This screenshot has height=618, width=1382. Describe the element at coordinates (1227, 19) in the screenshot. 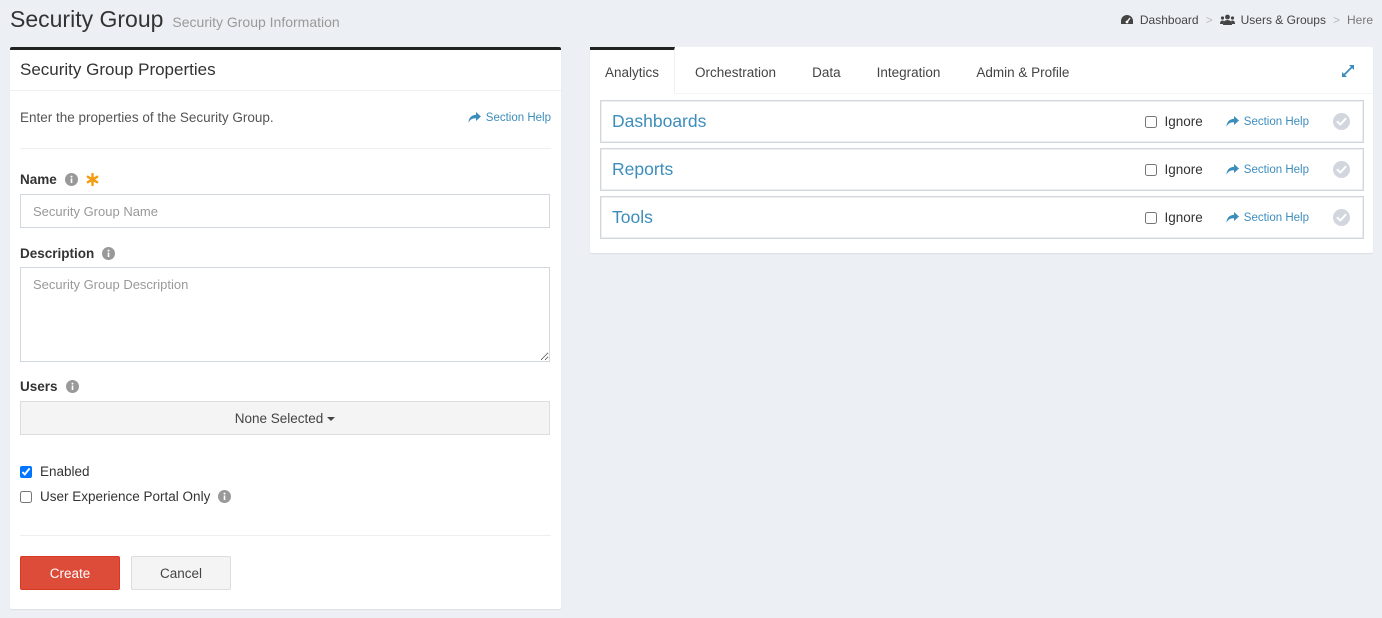

I see `users-icon` at that location.